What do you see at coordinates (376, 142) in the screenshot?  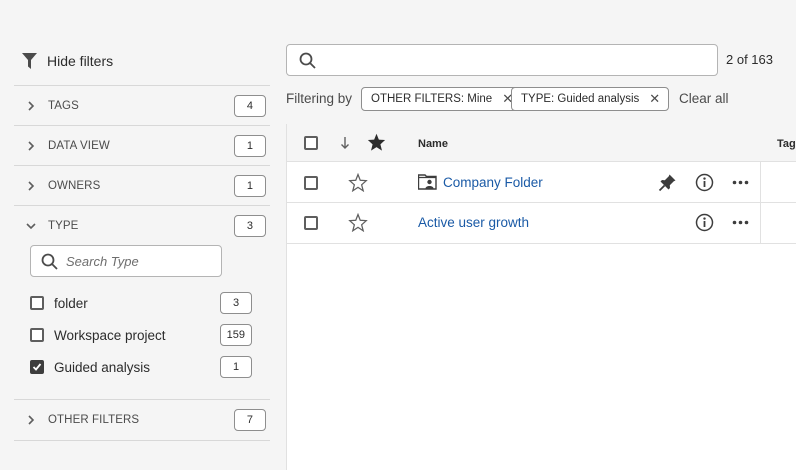 I see `star-filled-icon` at bounding box center [376, 142].